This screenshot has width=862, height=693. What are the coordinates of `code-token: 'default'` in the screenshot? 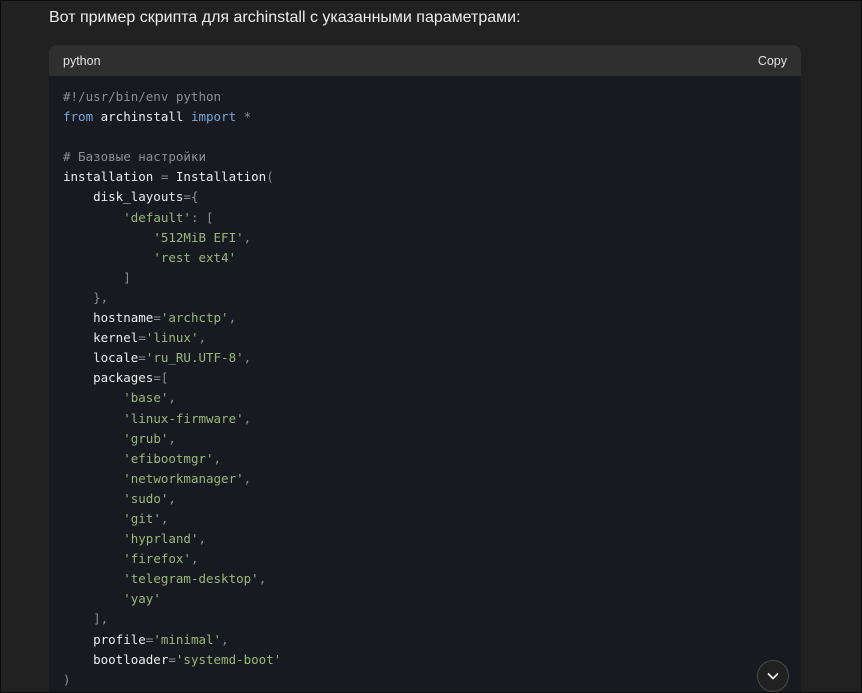 It's located at (157, 217).